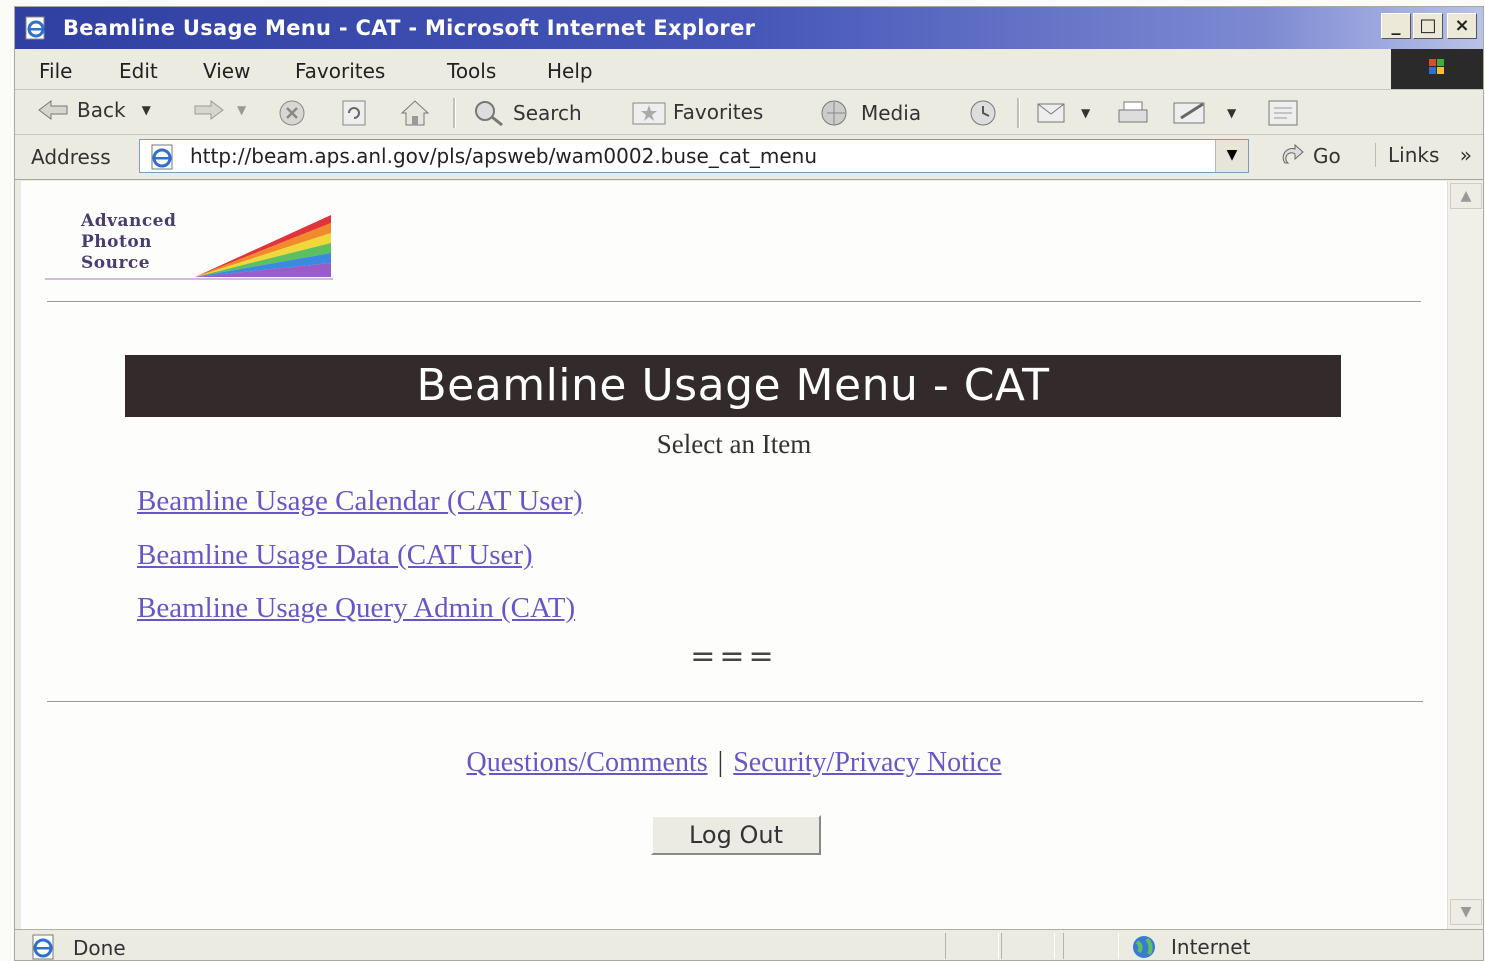  What do you see at coordinates (1310, 156) in the screenshot?
I see `go-button: Go` at bounding box center [1310, 156].